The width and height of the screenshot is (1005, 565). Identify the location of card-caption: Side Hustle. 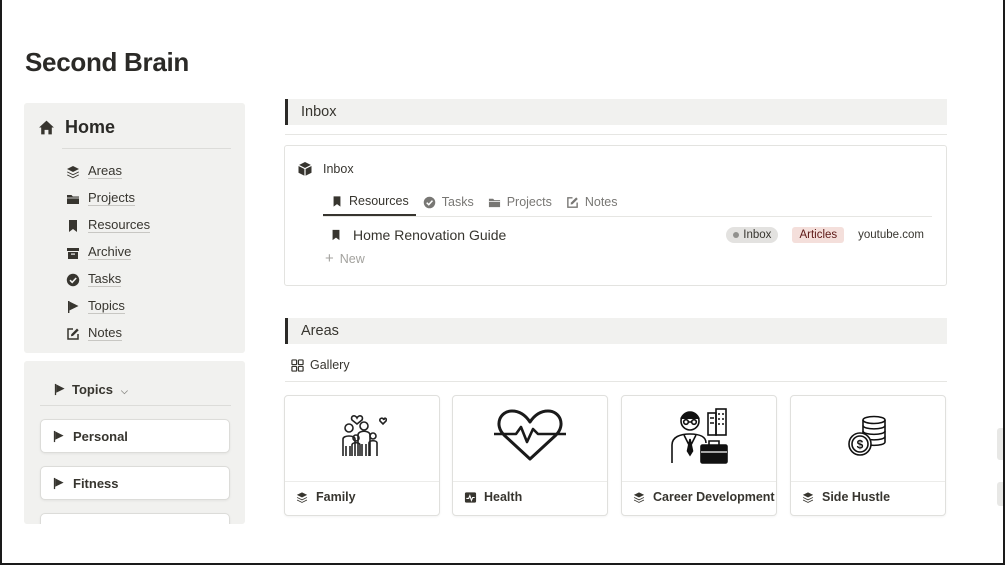
(845, 497).